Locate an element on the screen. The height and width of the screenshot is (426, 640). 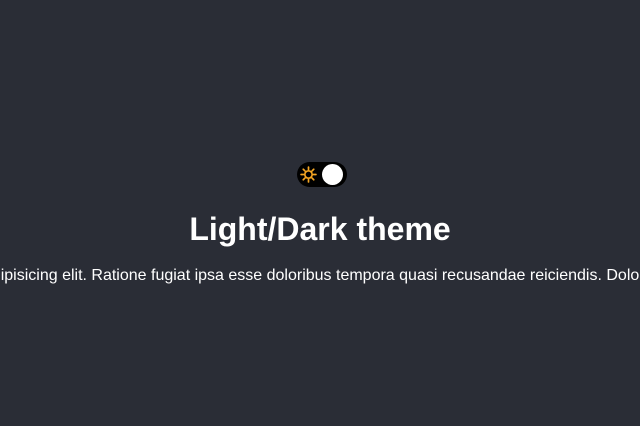
page-title: Light/Dark theme is located at coordinates (320, 229).